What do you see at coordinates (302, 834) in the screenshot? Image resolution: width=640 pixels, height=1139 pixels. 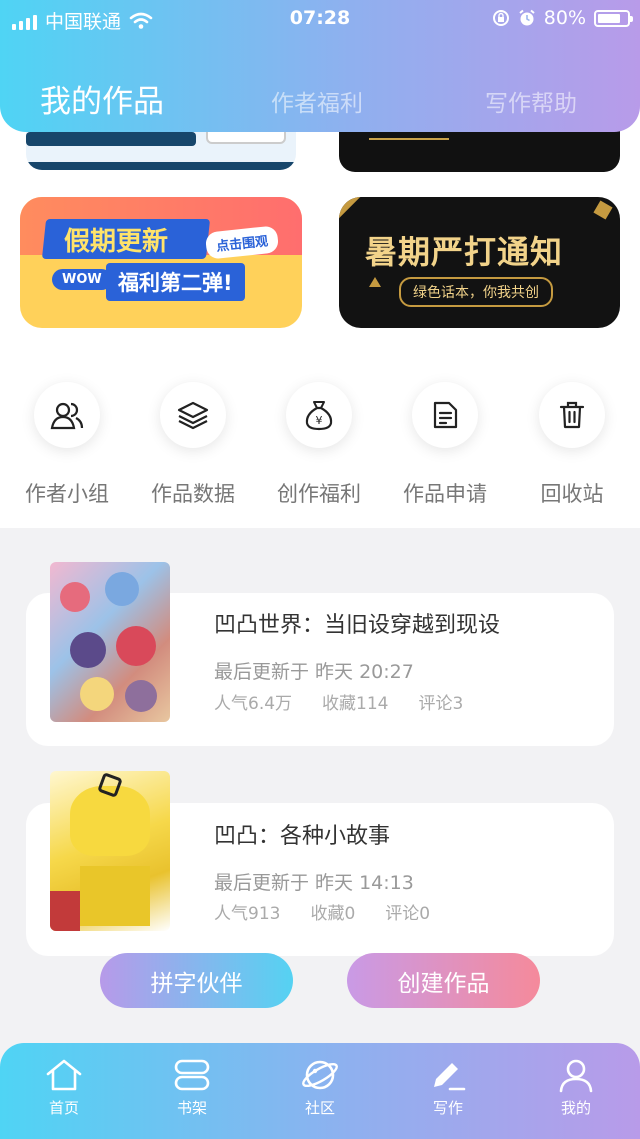 I see `work-title: 凹凸：各种小故事` at bounding box center [302, 834].